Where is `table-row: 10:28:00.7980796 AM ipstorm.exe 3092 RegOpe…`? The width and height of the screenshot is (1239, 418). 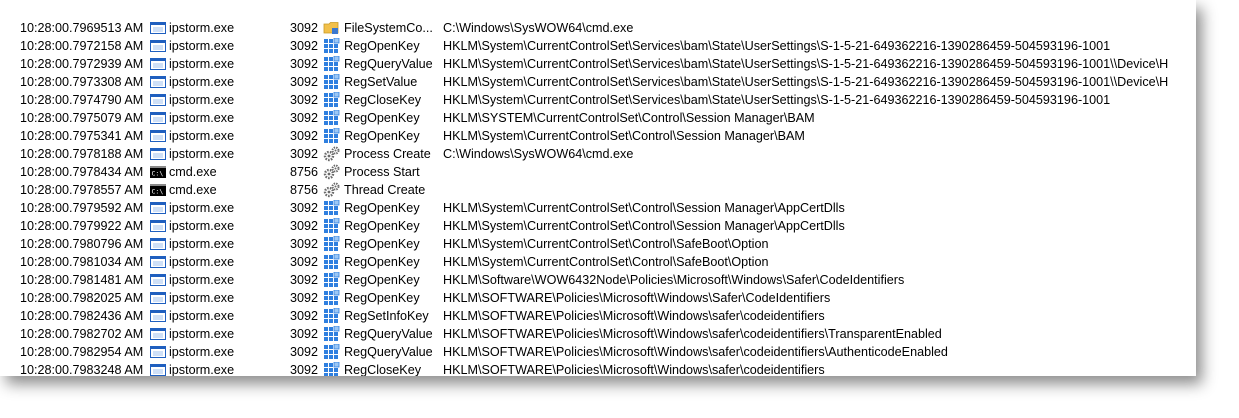
table-row: 10:28:00.7980796 AM ipstorm.exe 3092 RegOpe… is located at coordinates (598, 244).